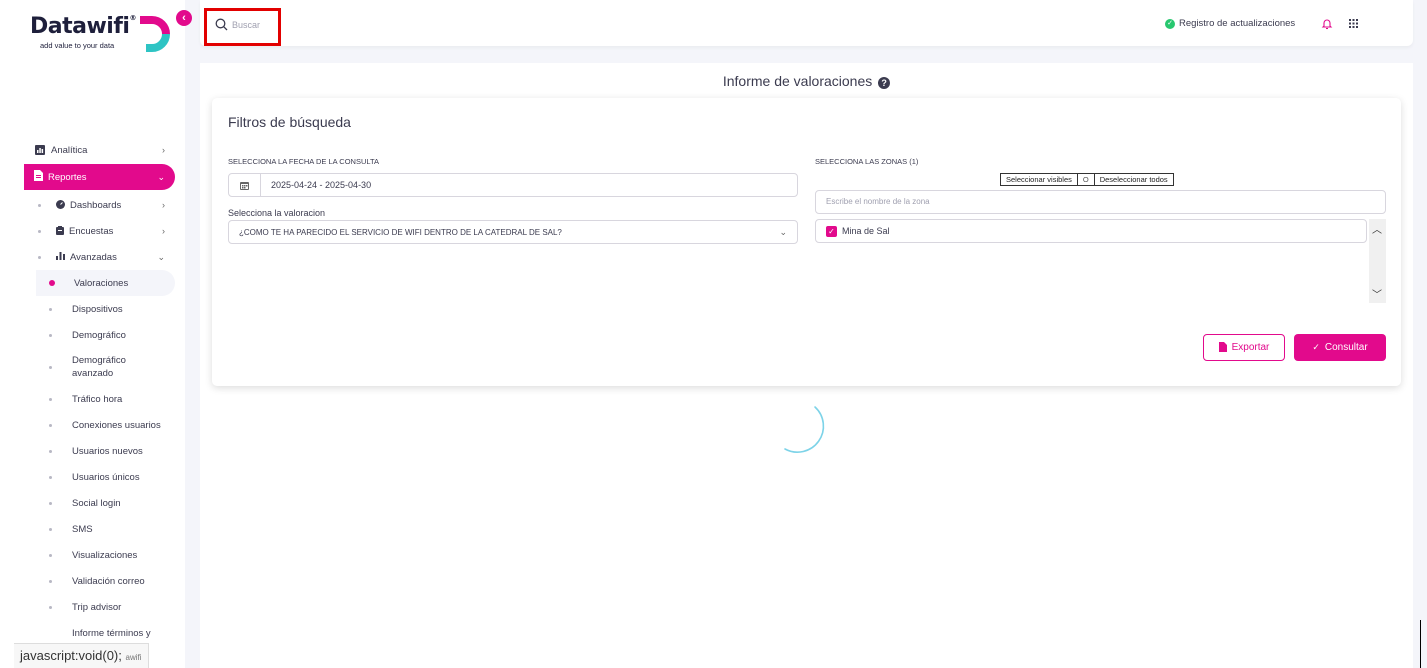 The height and width of the screenshot is (668, 1427). What do you see at coordinates (1420, 644) in the screenshot?
I see `window-edge` at bounding box center [1420, 644].